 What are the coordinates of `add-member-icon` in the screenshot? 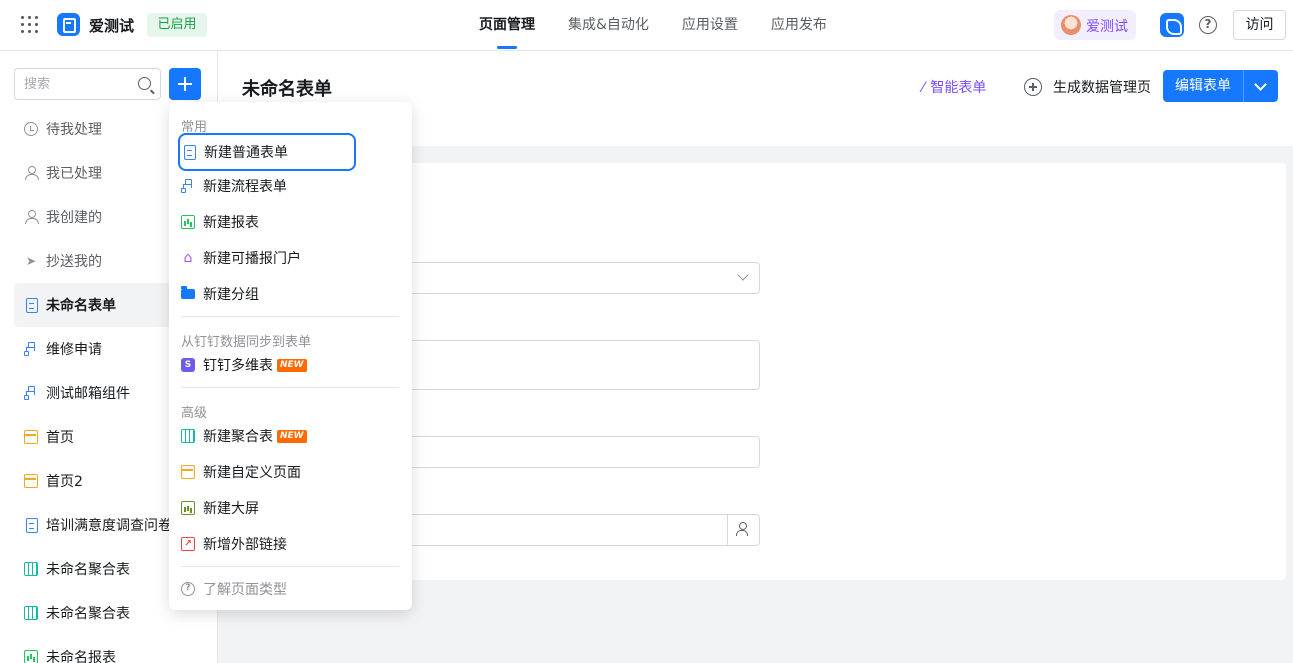 It's located at (743, 529).